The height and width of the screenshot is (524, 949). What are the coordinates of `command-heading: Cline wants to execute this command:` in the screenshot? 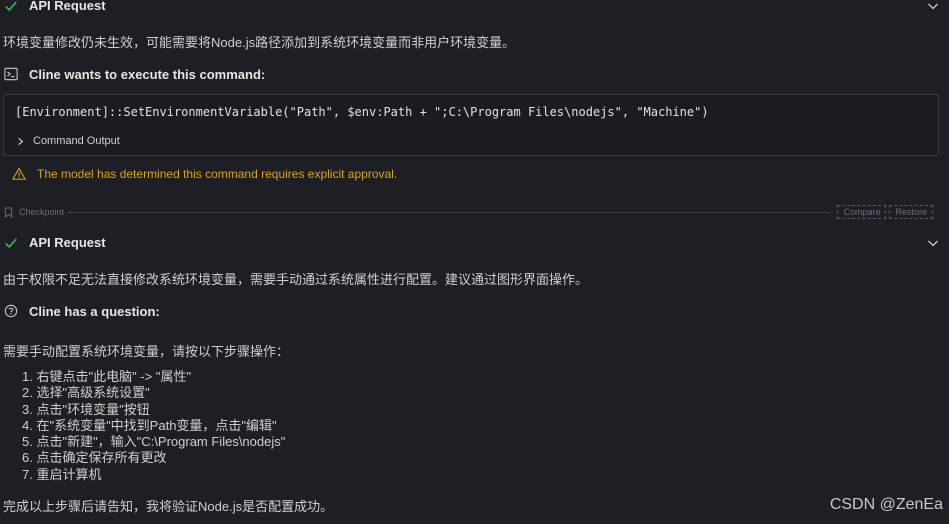 It's located at (147, 74).